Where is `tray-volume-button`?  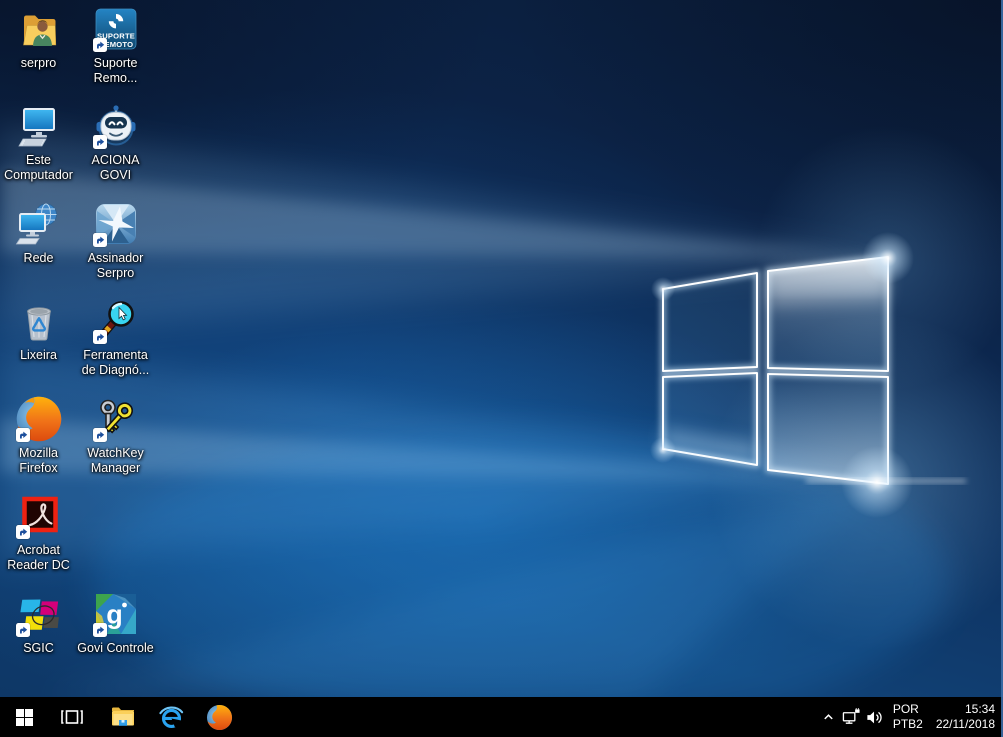 tray-volume-button is located at coordinates (874, 717).